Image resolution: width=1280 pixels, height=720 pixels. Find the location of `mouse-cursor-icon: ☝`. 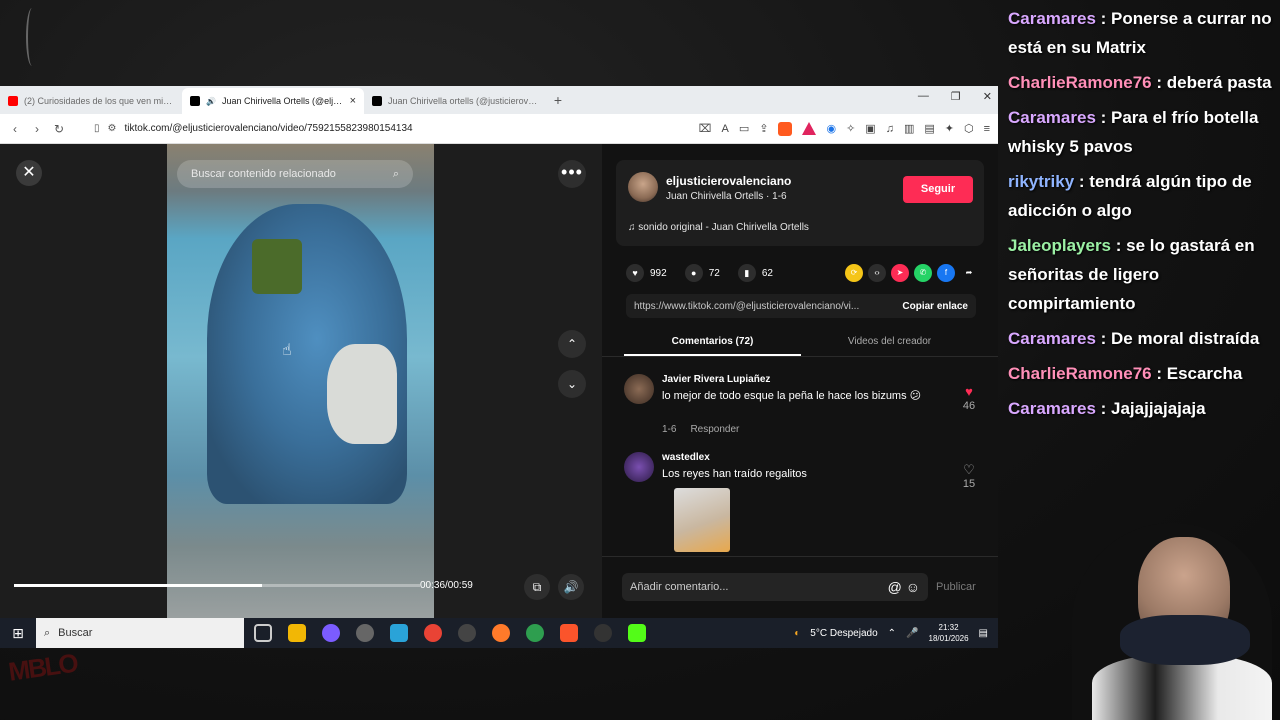

mouse-cursor-icon: ☝ is located at coordinates (287, 350).